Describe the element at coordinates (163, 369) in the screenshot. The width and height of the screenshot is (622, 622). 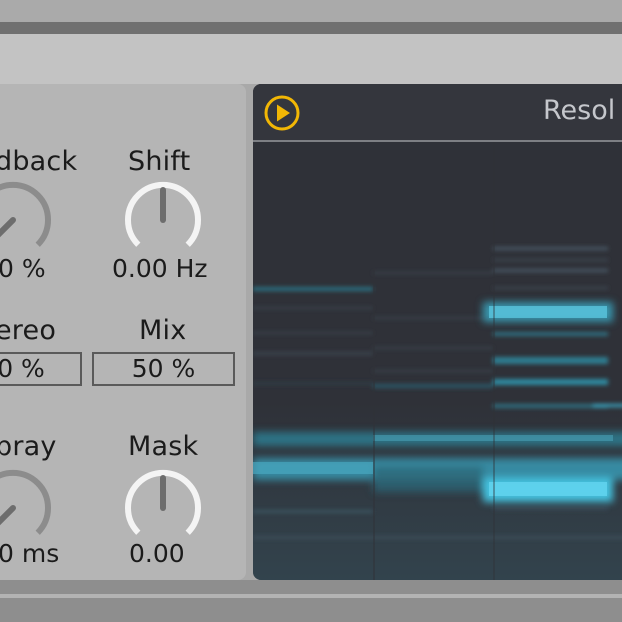
I see `mix-field: 50 %` at that location.